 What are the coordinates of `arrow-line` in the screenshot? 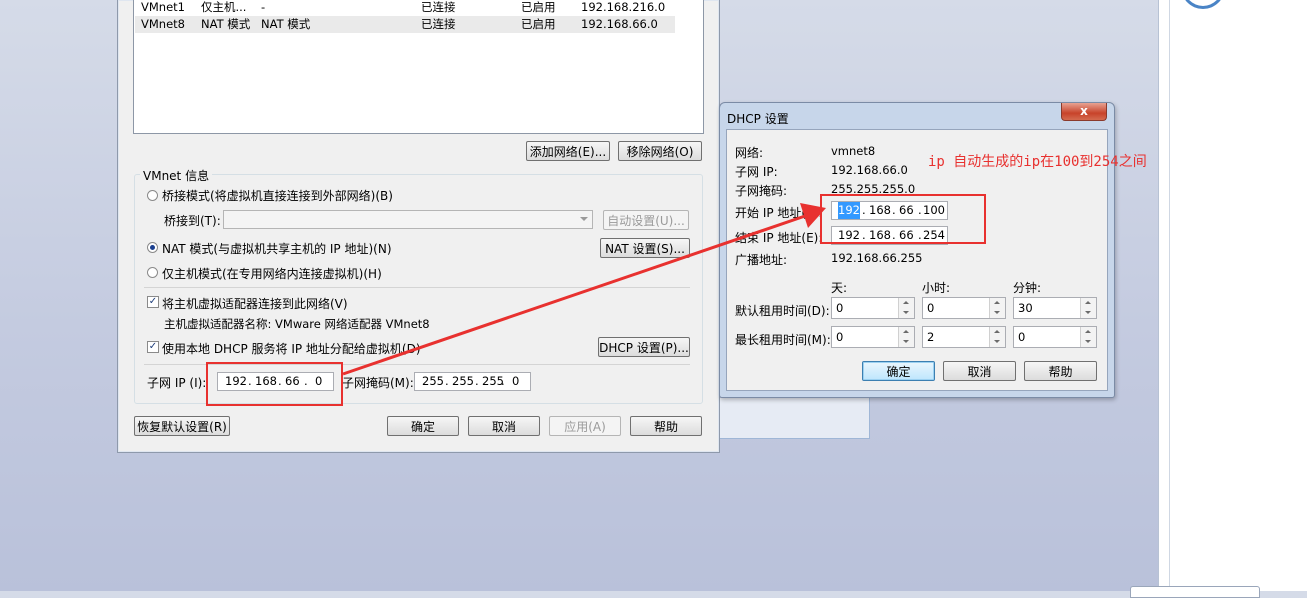 It's located at (575, 294).